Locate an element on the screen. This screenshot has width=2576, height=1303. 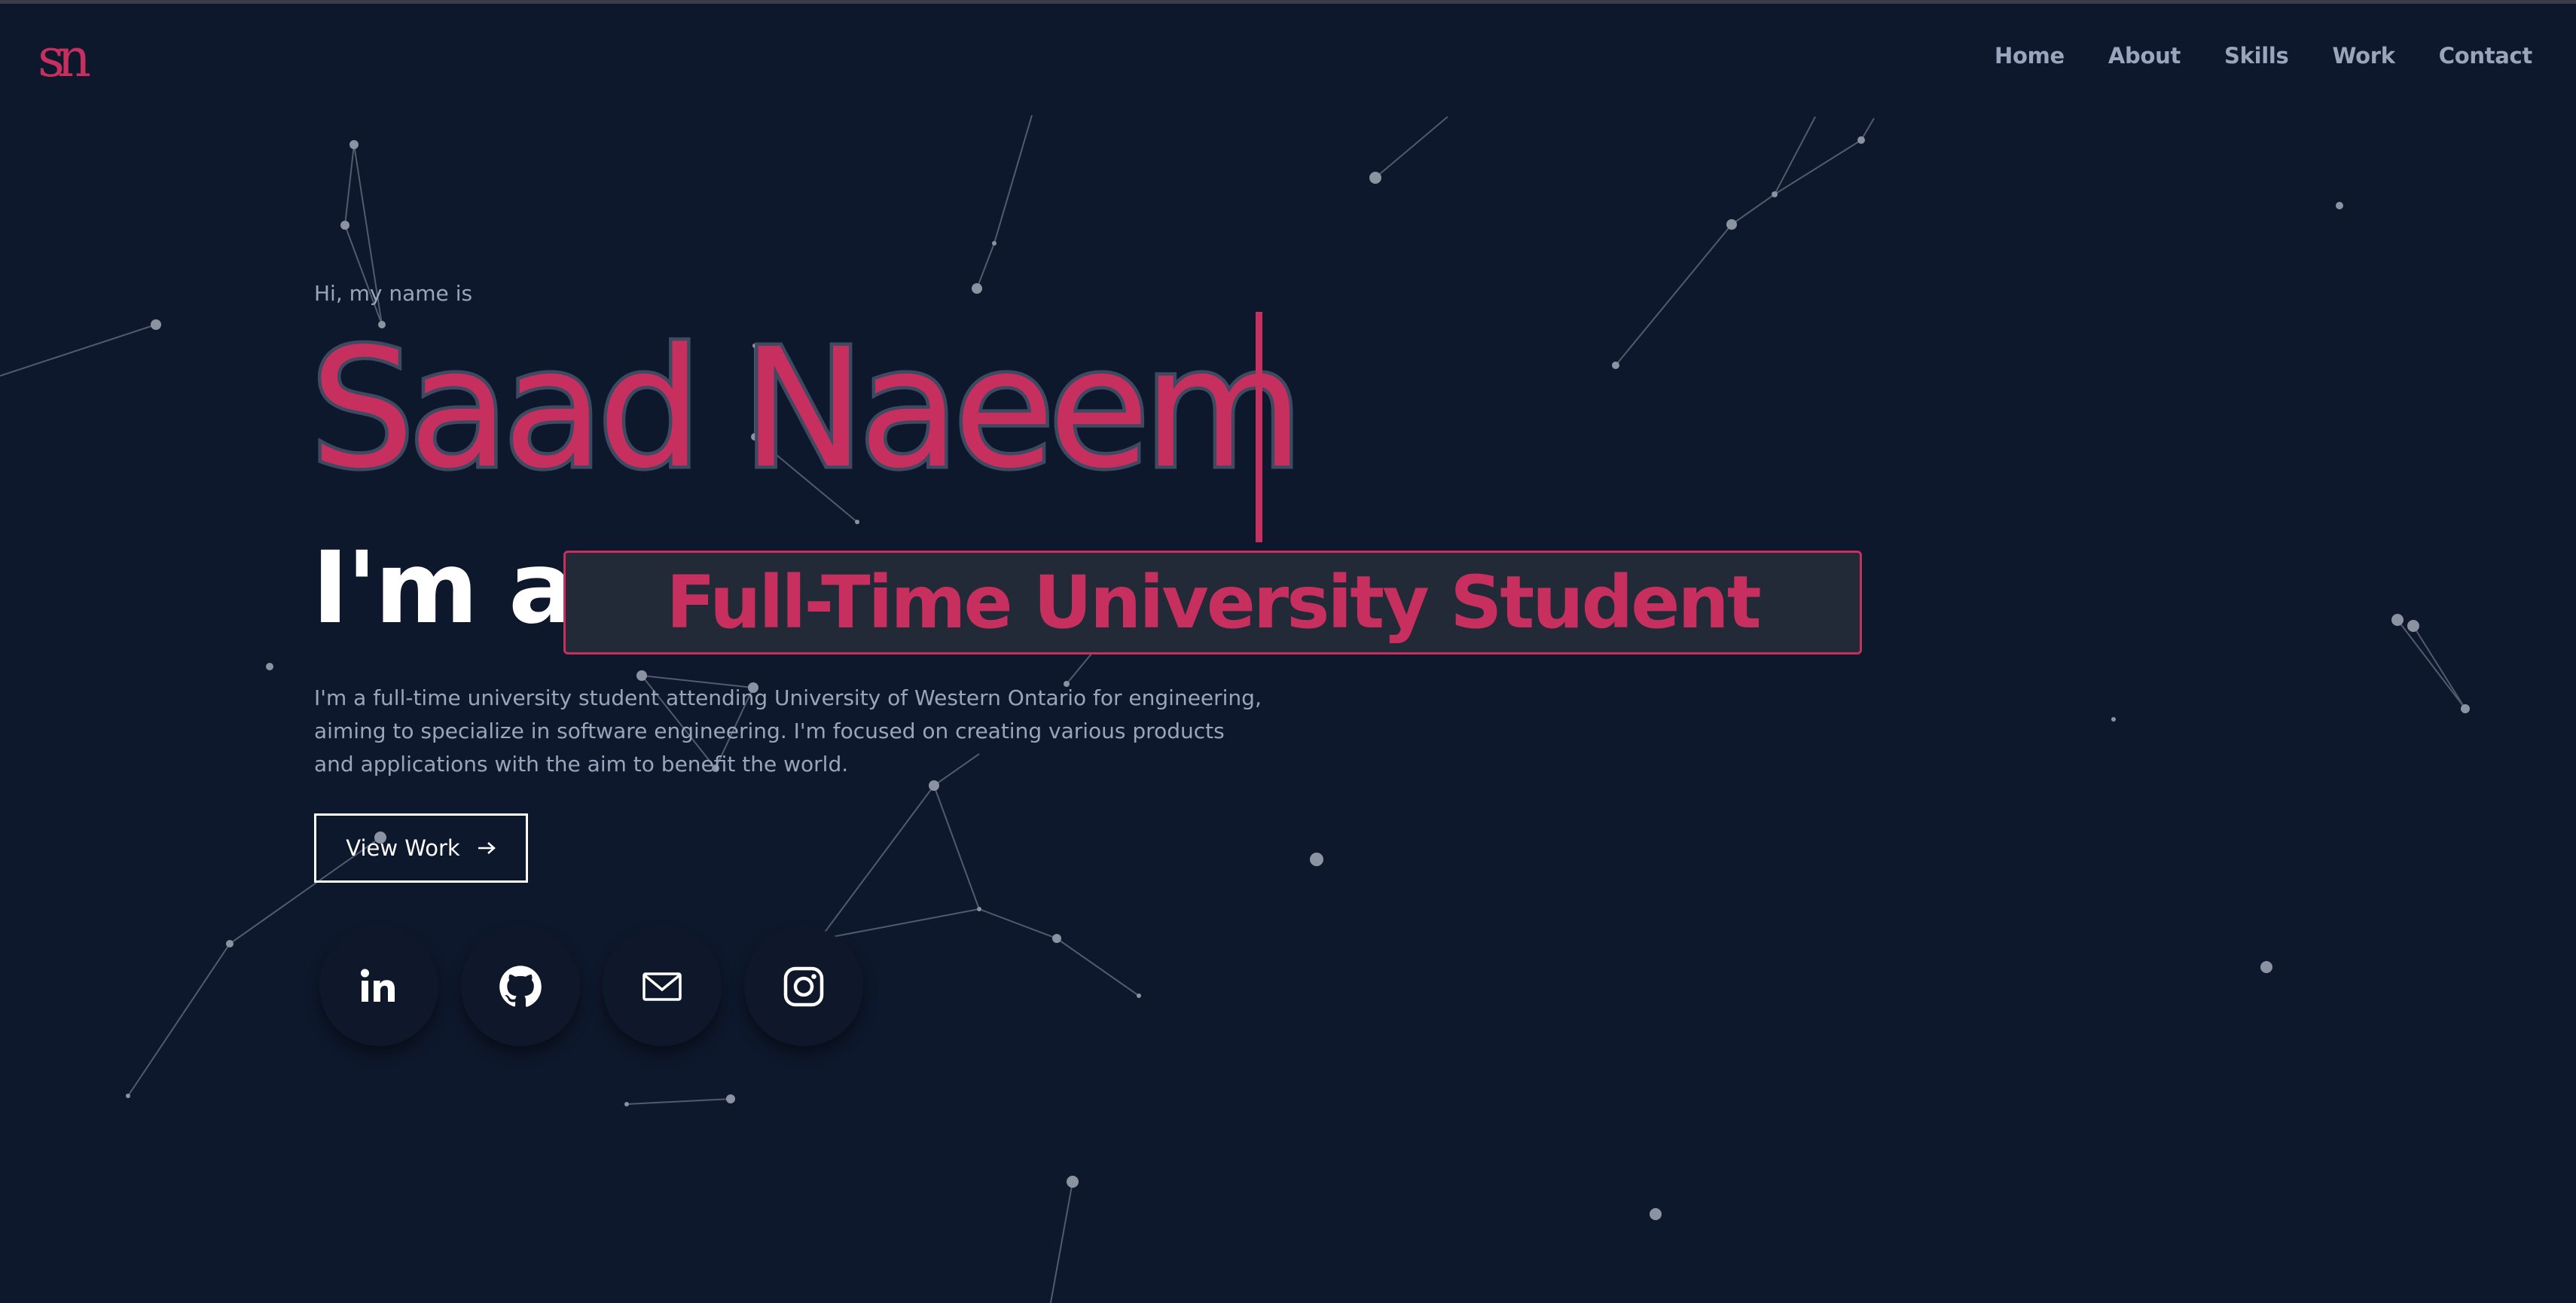
role-highlight-box: Full-Time University Student is located at coordinates (1213, 603).